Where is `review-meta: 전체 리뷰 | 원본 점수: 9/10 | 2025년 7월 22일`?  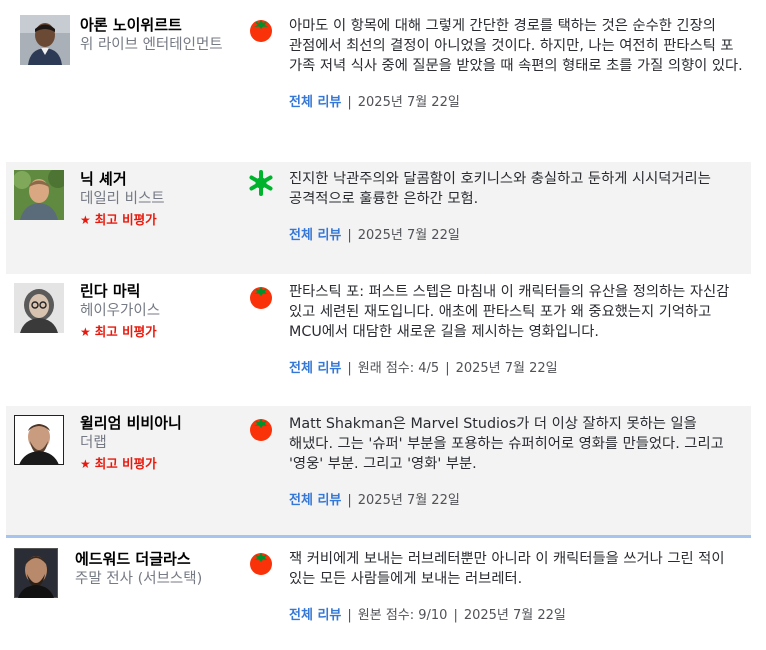 review-meta: 전체 리뷰 | 원본 점수: 9/10 | 2025년 7월 22일 is located at coordinates (517, 616).